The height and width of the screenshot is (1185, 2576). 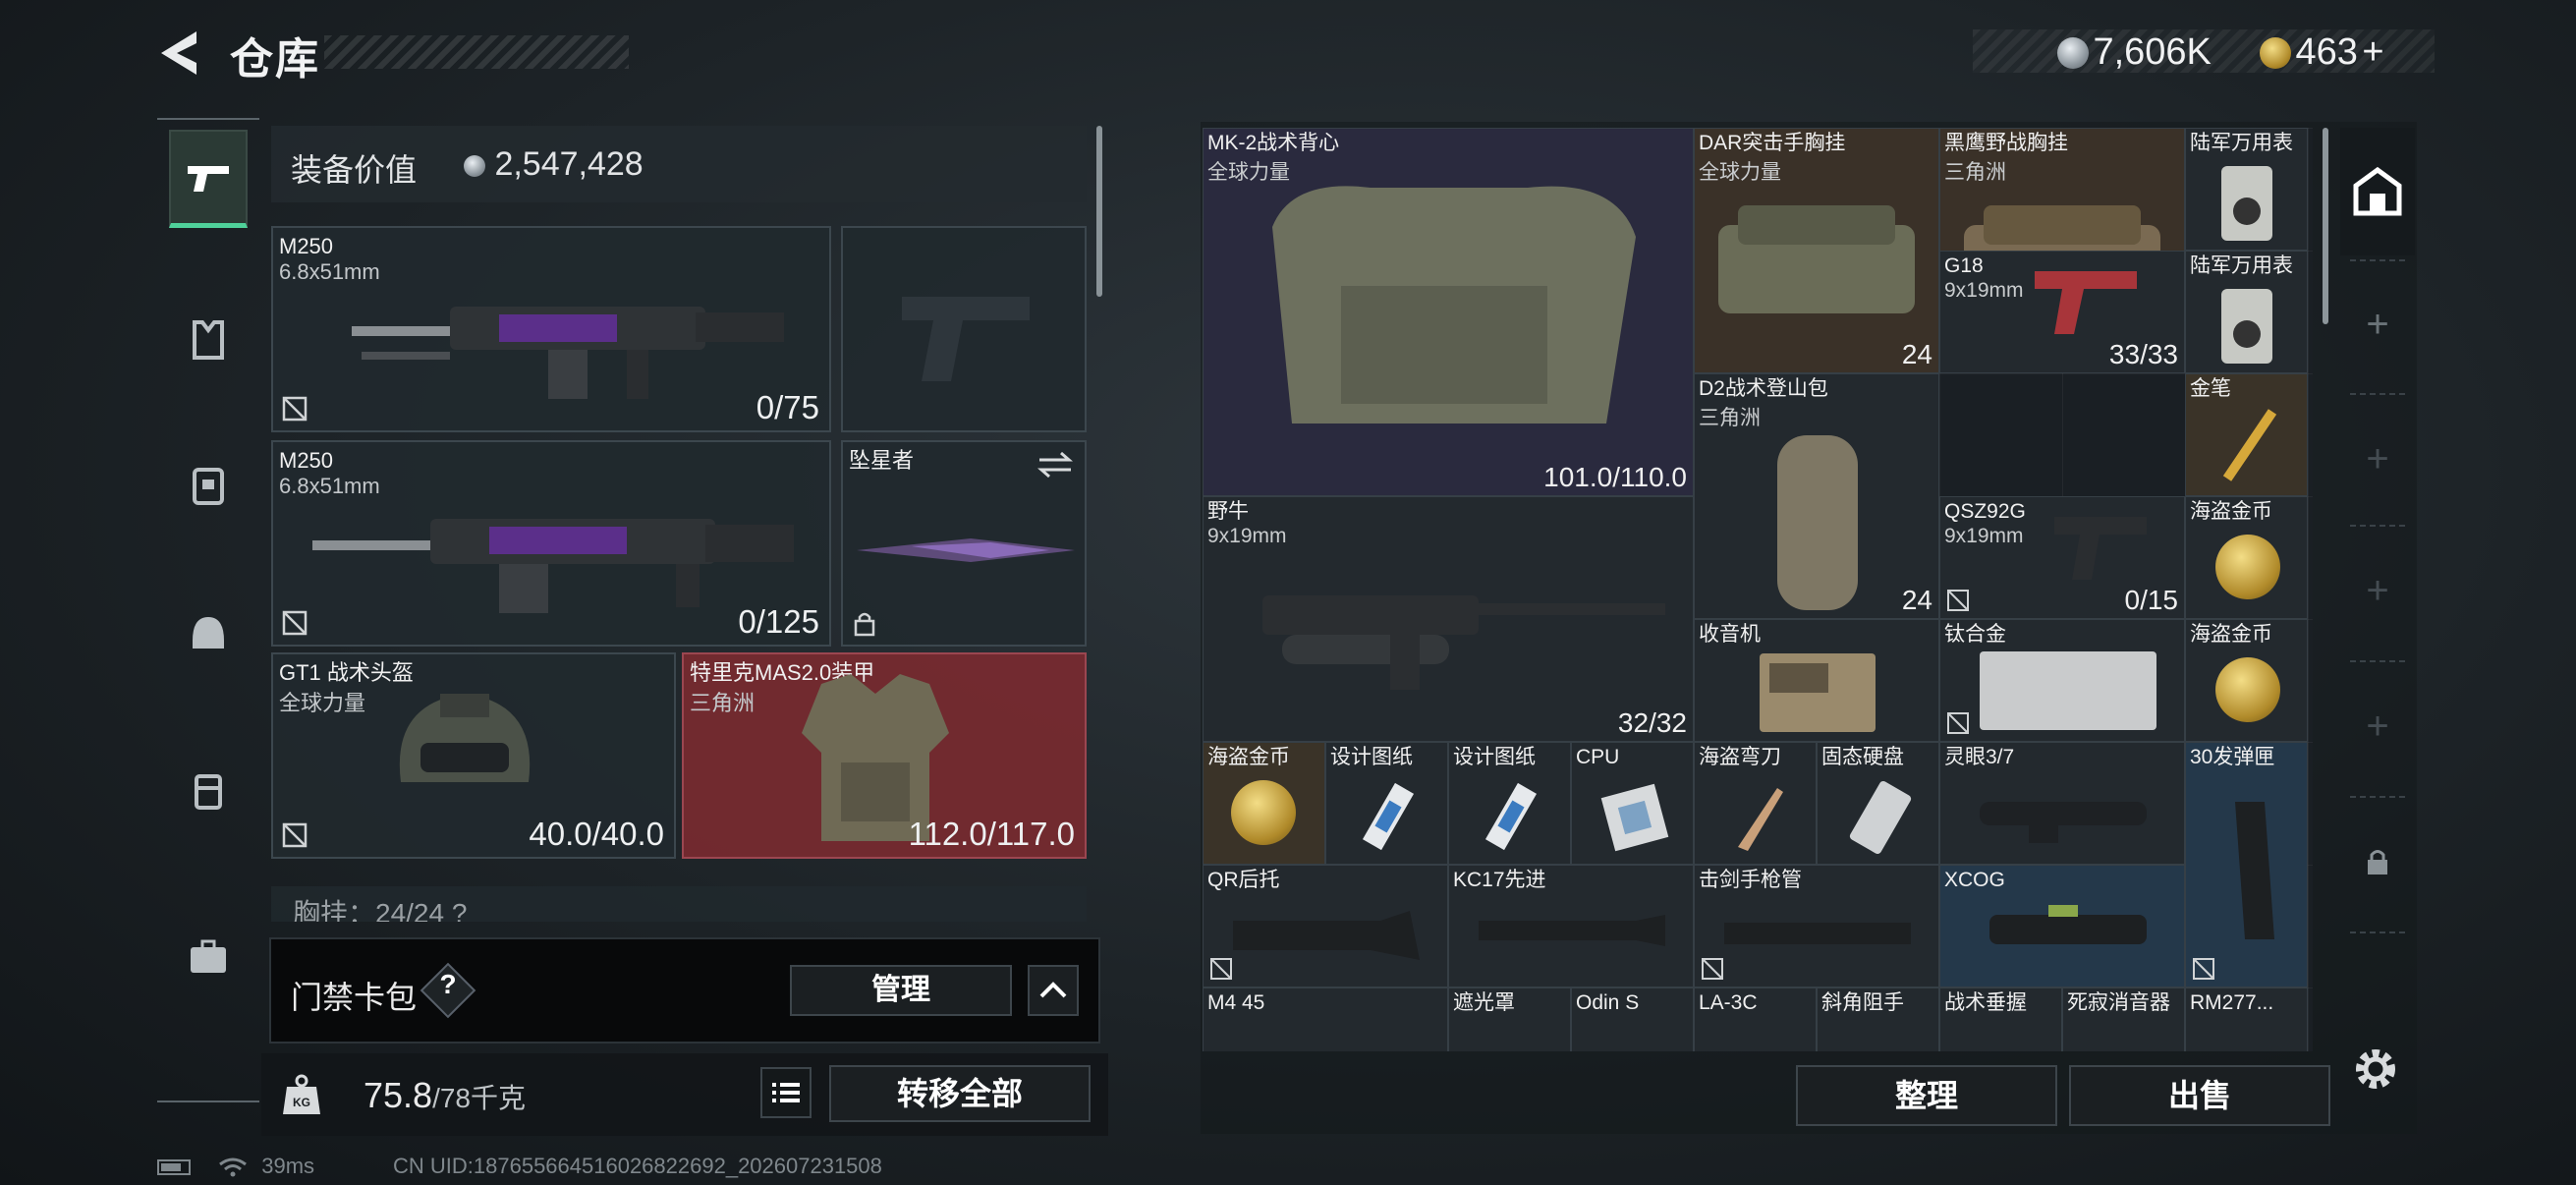 I want to click on stash-item: D2战术登山包 三角洲 24, so click(x=1816, y=496).